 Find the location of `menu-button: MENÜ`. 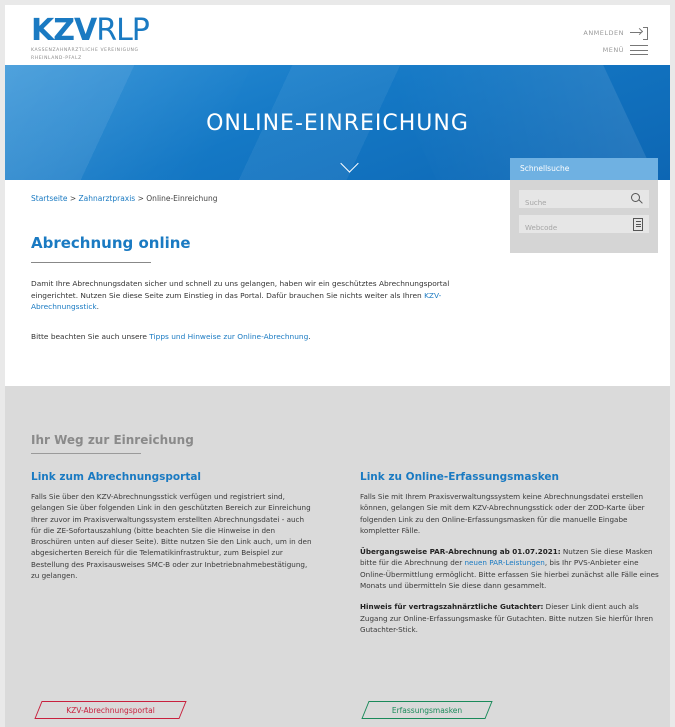

menu-button: MENÜ is located at coordinates (625, 50).